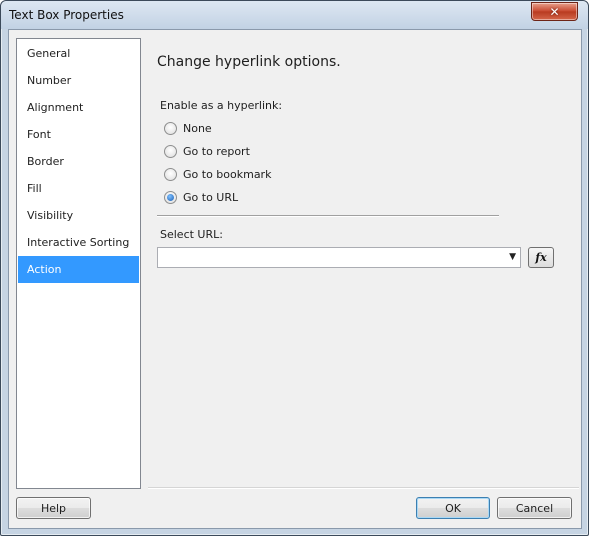 This screenshot has height=536, width=589. I want to click on section-divider, so click(328, 216).